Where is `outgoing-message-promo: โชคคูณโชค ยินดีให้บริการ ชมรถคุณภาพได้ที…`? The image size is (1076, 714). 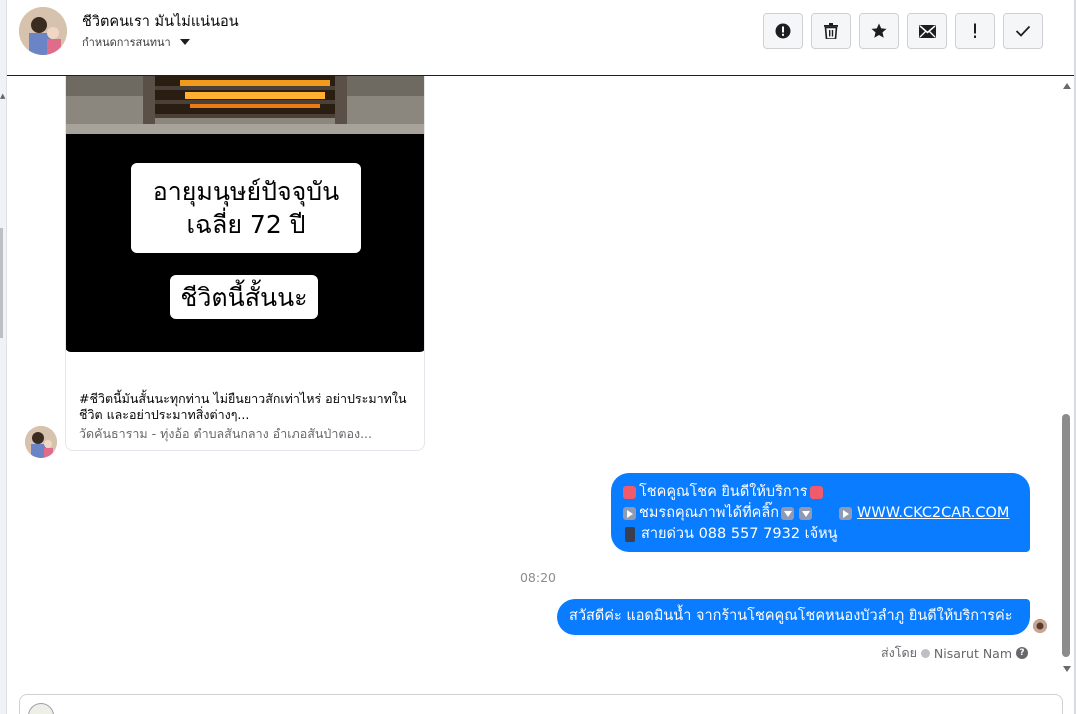
outgoing-message-promo: โชคคูณโชค ยินดีให้บริการ ชมรถคุณภาพได้ที… is located at coordinates (820, 512).